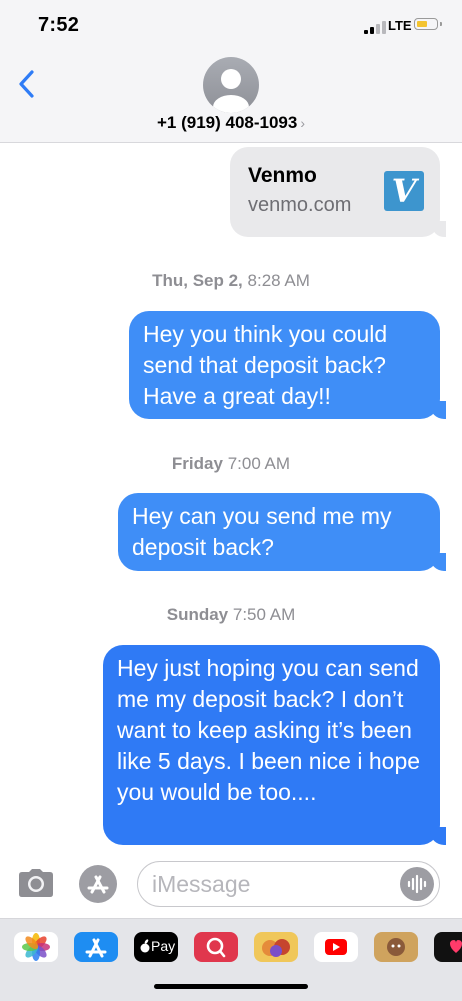 The width and height of the screenshot is (462, 1001). I want to click on venmo-link-preview: Venmo venmo.com V, so click(338, 192).